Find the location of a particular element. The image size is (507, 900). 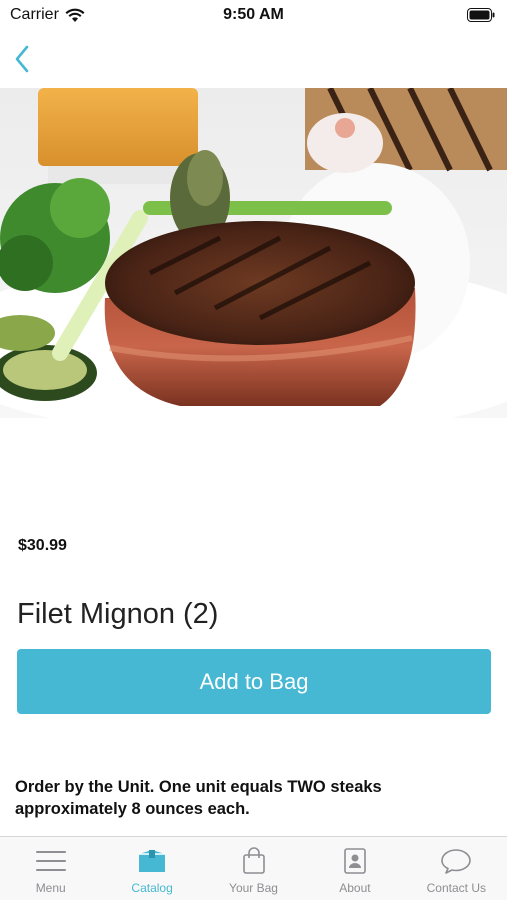

navigation-bar is located at coordinates (253, 59).